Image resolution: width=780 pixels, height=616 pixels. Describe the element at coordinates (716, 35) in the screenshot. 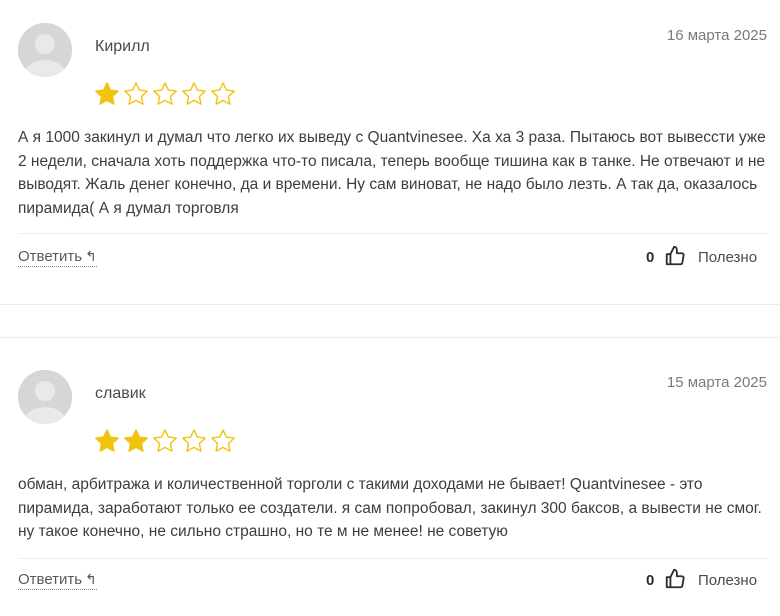

I see `review-date: 16 марта 2025` at that location.